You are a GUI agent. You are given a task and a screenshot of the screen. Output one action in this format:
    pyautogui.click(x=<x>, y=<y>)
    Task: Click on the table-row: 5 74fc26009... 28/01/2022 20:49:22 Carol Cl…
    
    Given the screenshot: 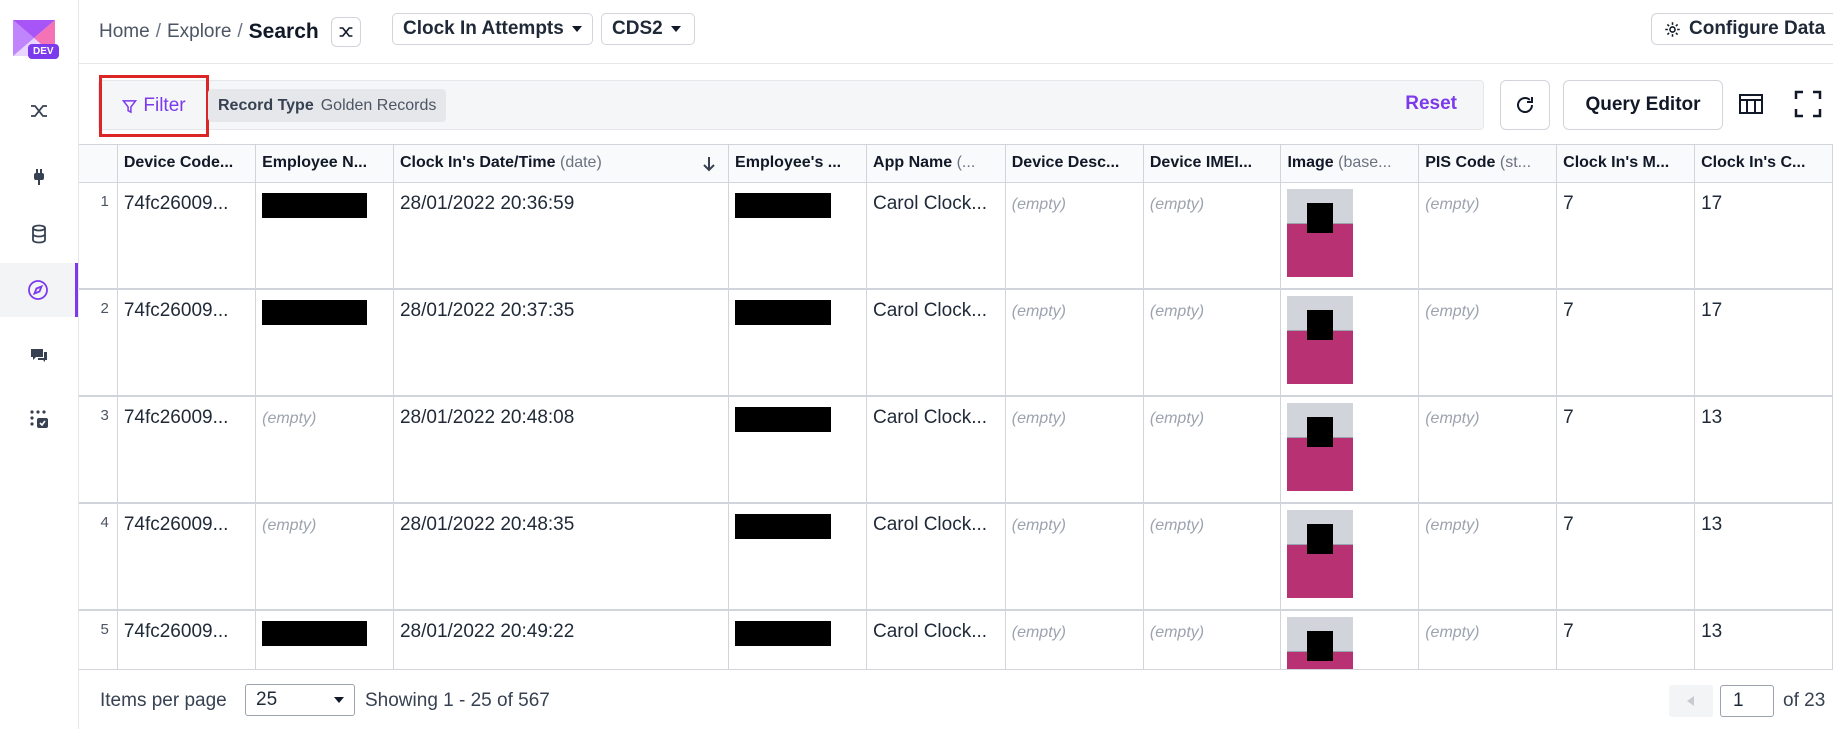 What is the action you would take?
    pyautogui.click(x=956, y=639)
    